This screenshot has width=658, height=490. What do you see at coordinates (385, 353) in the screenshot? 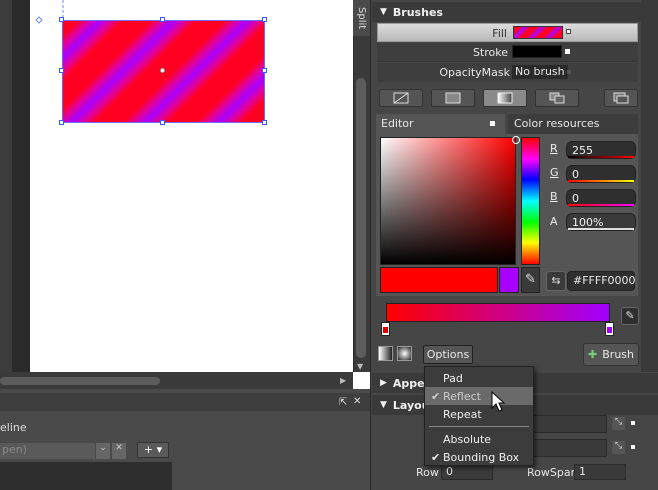
I see `linear-gradient-icon` at bounding box center [385, 353].